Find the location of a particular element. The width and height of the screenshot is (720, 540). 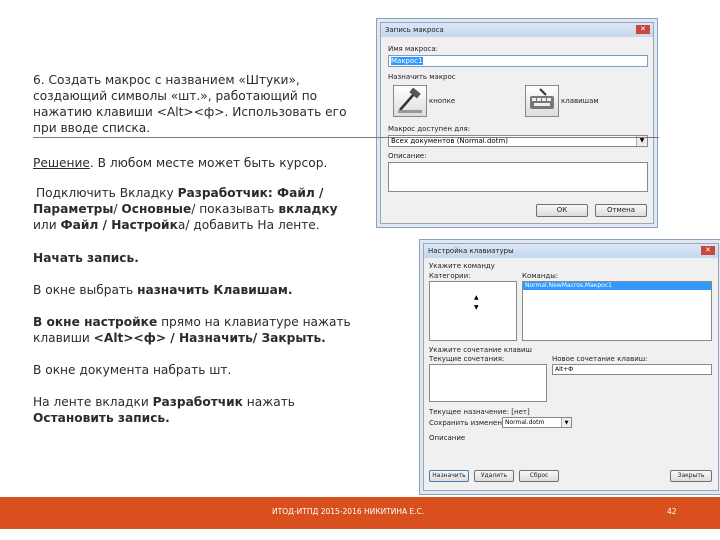

description-label: Описание is located at coordinates (447, 438).